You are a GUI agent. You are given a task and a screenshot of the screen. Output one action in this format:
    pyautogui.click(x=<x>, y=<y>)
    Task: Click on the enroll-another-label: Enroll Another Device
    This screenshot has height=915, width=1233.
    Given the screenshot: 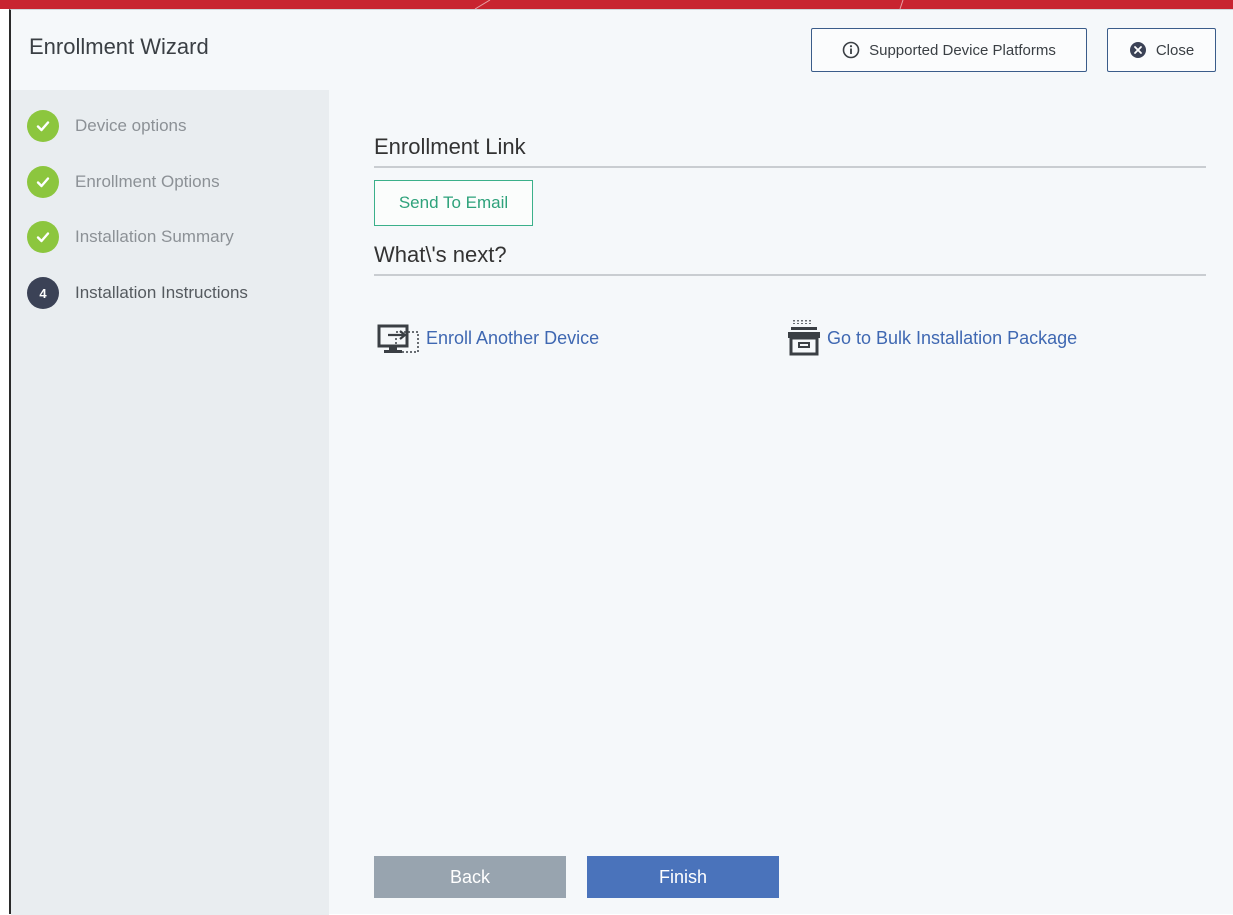 What is the action you would take?
    pyautogui.click(x=513, y=337)
    